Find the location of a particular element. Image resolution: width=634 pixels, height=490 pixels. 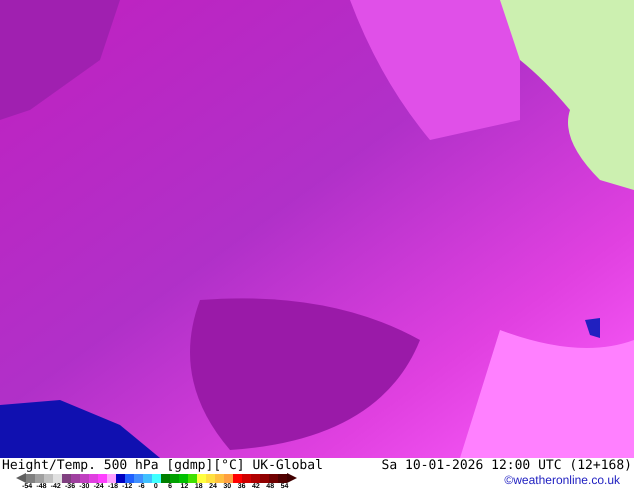

map-title: Height/Temp. 500 hPa [gdmp][°C] UK-Global is located at coordinates (162, 465).